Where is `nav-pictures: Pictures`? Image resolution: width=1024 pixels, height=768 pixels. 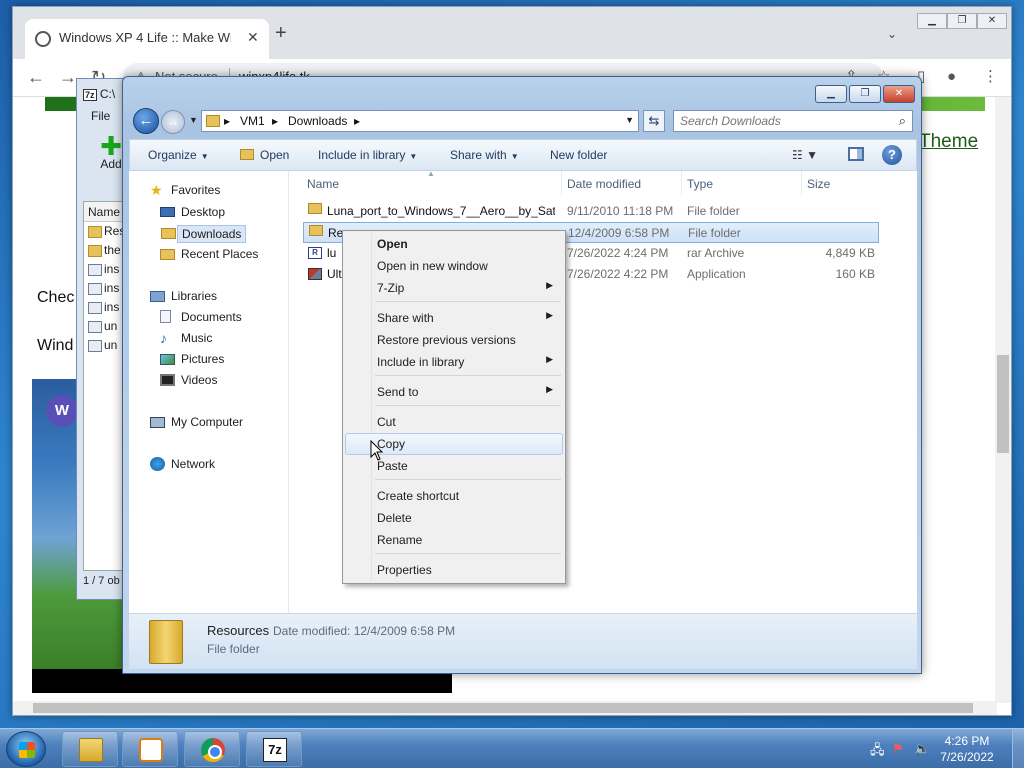
nav-pictures: Pictures is located at coordinates (192, 359).